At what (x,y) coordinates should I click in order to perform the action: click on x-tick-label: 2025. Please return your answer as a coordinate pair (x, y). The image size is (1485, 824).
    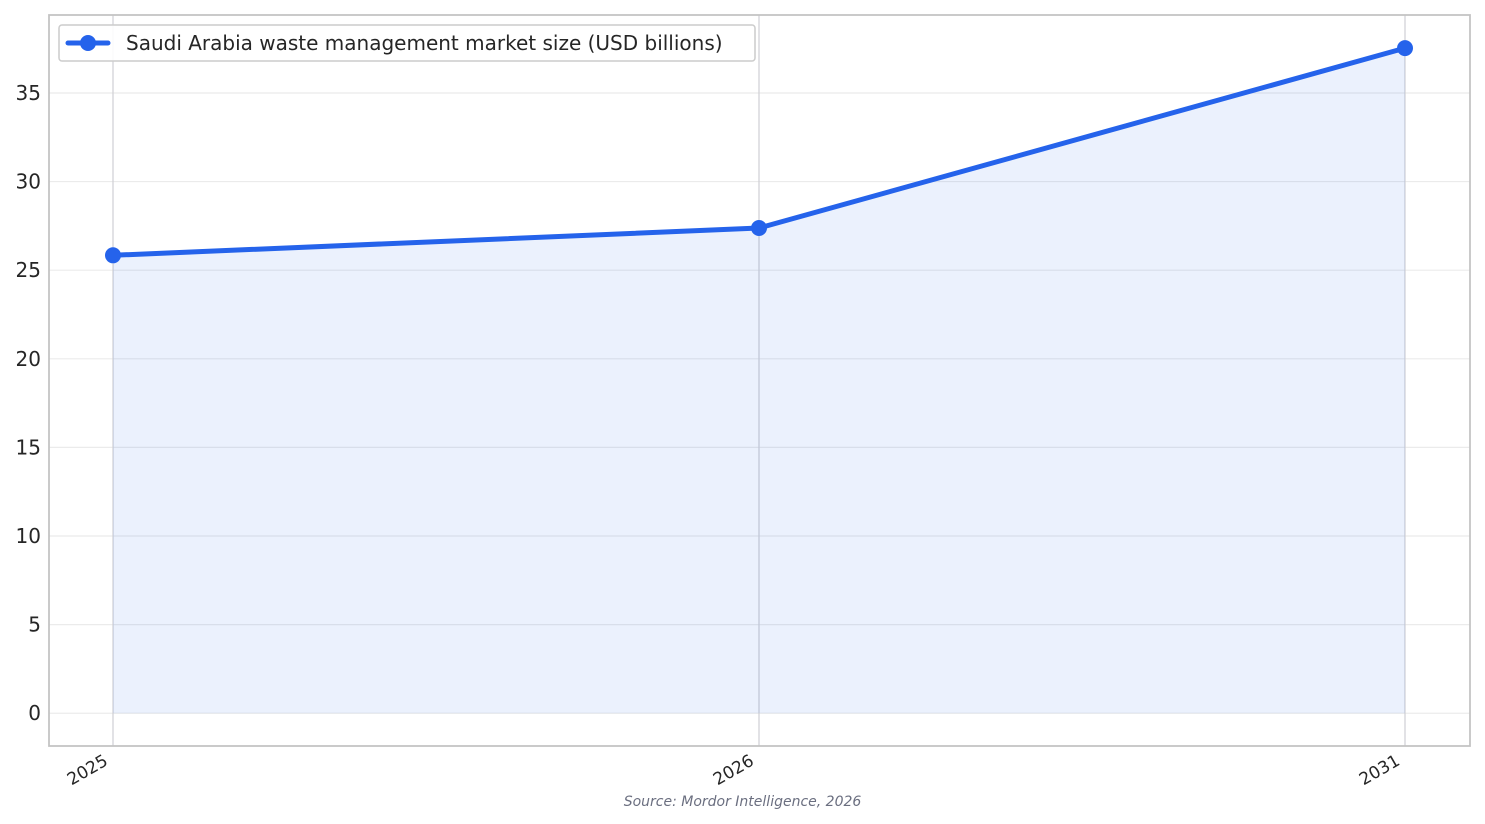
    Looking at the image, I should click on (87, 770).